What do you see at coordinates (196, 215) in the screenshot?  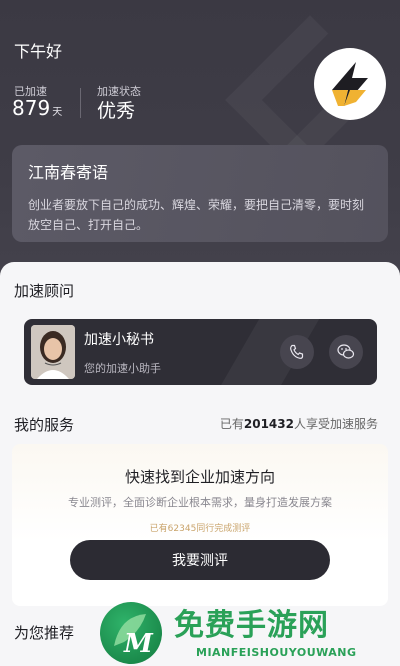 I see `quote-text: 创业者要放下自己的成功、辉煌、荣耀，要把自己清零，要时刻放空自己、打开自己。` at bounding box center [196, 215].